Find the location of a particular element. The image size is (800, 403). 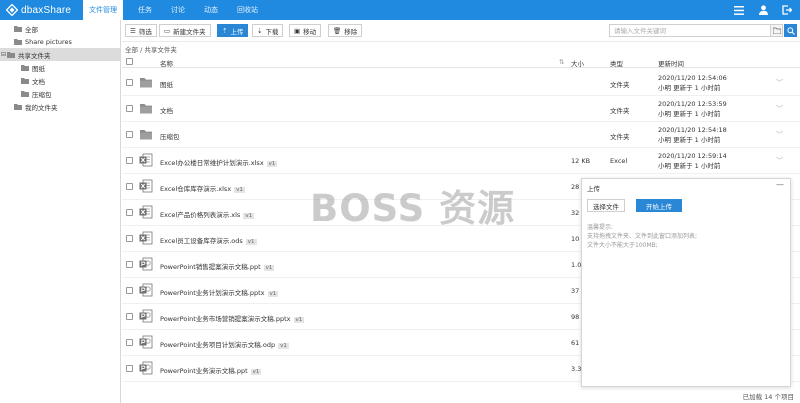

file-name: PowerPoint业务计划演示文稿.pptx v1 is located at coordinates (219, 292).